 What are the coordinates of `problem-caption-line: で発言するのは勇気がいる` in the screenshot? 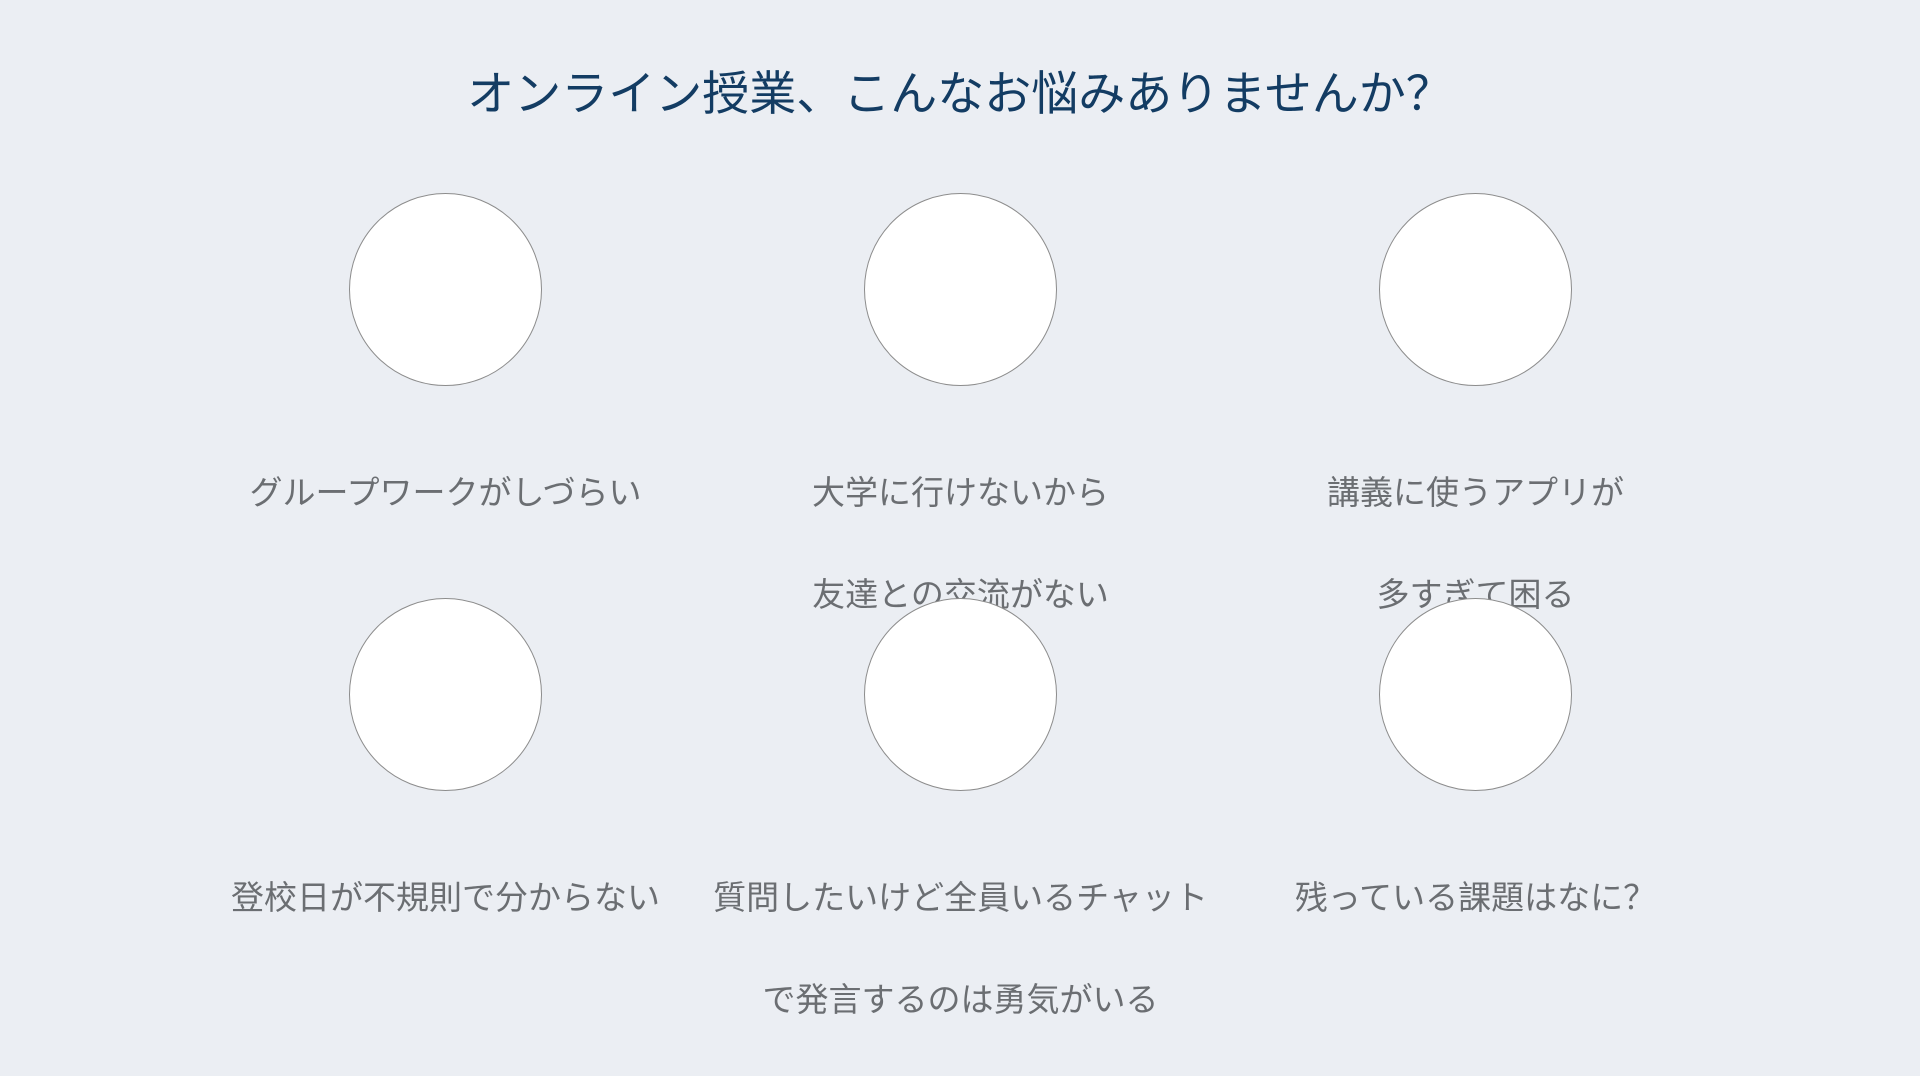 It's located at (960, 999).